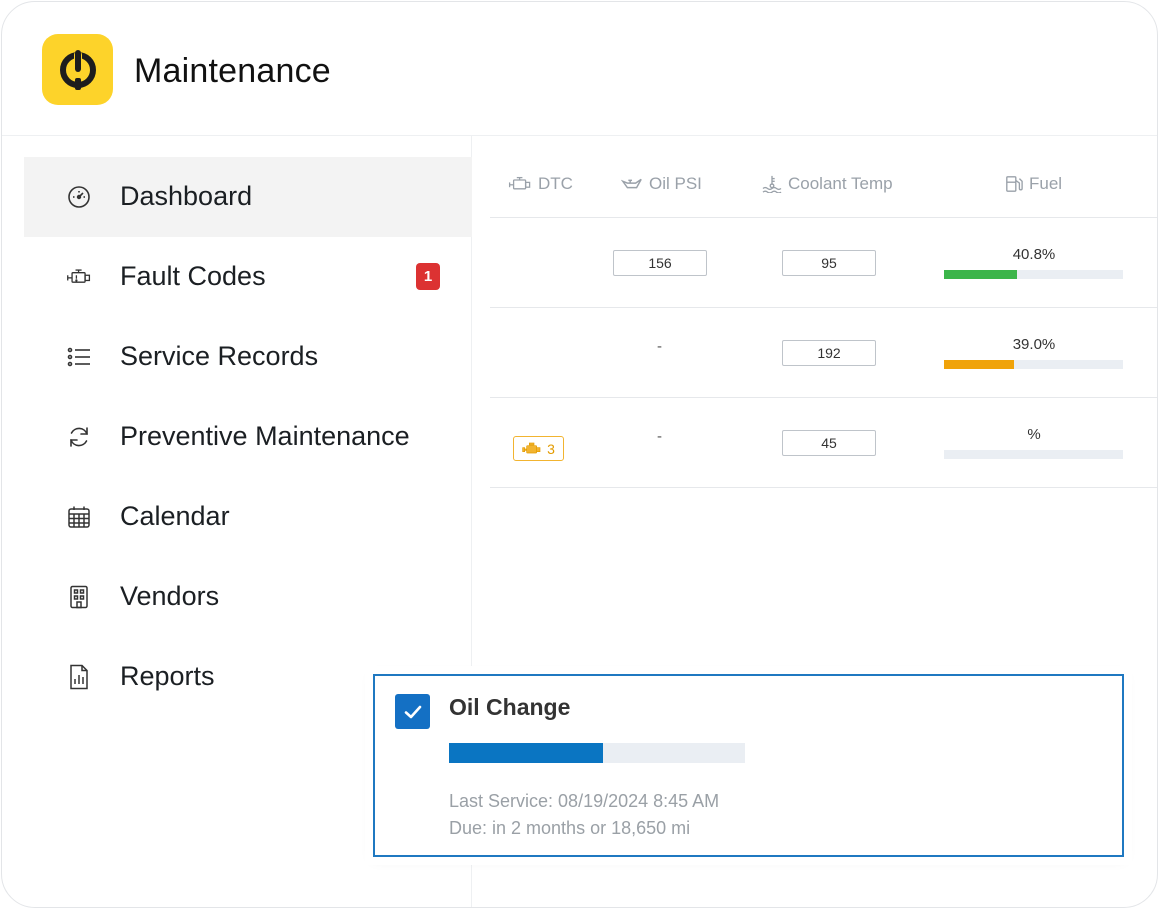  I want to click on sidebar-item-label: Service Records, so click(219, 356).